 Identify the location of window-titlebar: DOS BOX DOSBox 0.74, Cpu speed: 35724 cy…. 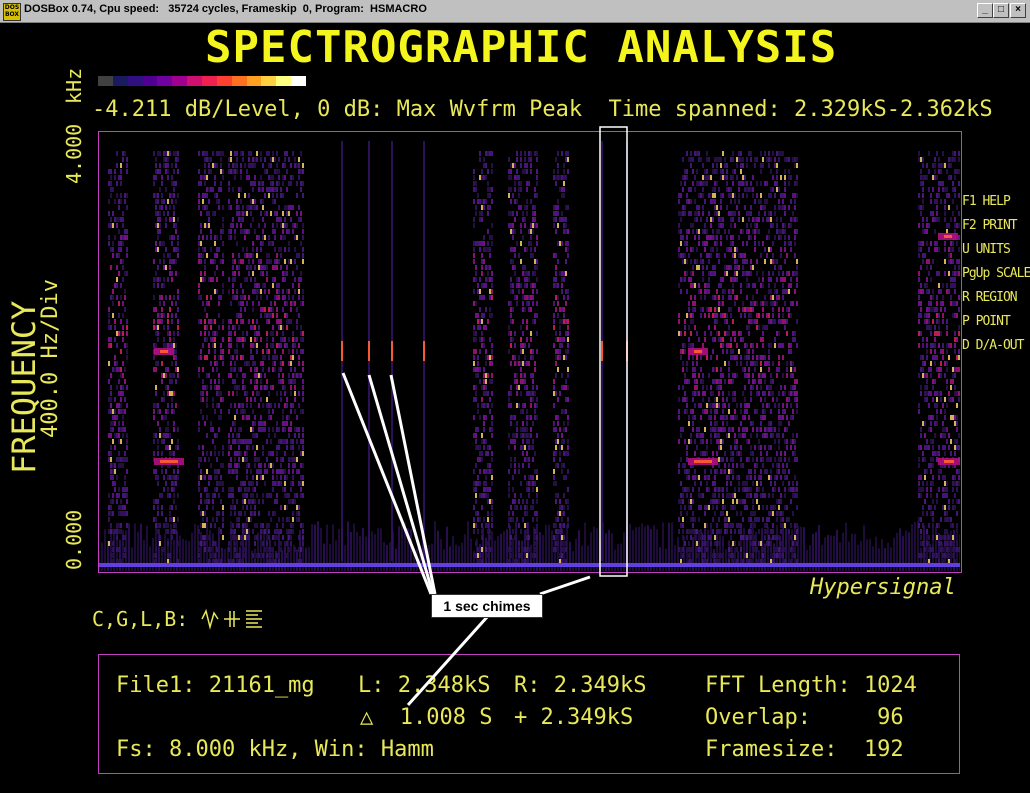
(515, 11).